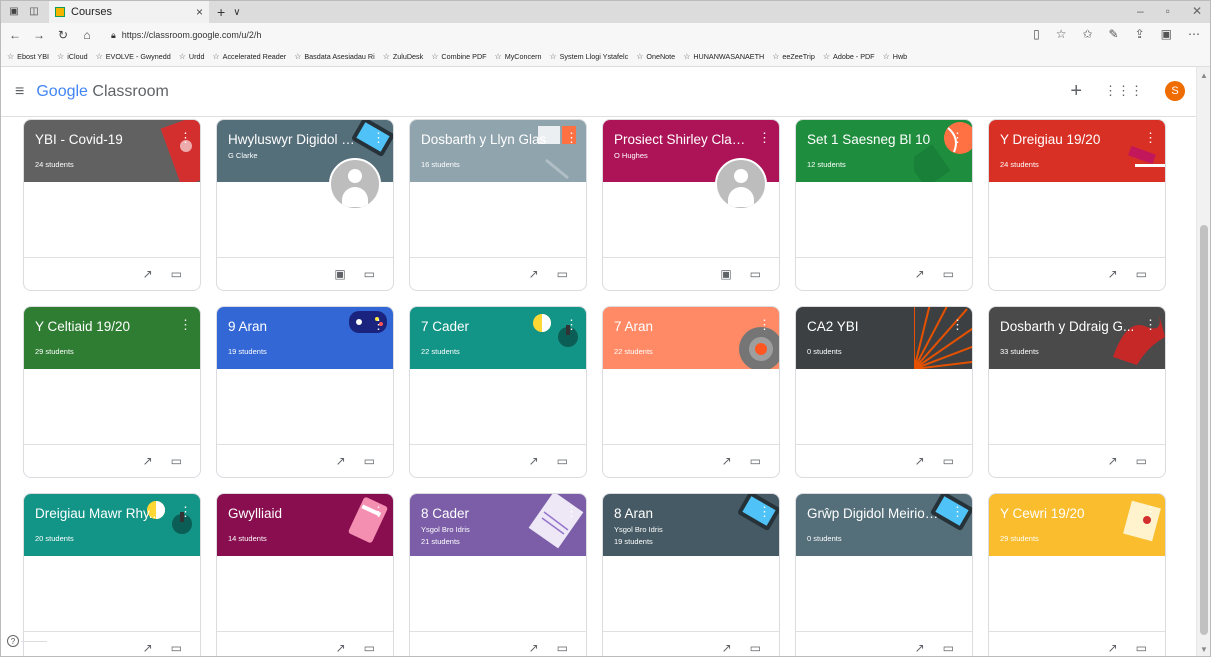 This screenshot has width=1211, height=657. What do you see at coordinates (1077, 392) in the screenshot?
I see `course-card: Dosbarth y Ddraig G... 33 students ⋮ ↗ ▭` at bounding box center [1077, 392].